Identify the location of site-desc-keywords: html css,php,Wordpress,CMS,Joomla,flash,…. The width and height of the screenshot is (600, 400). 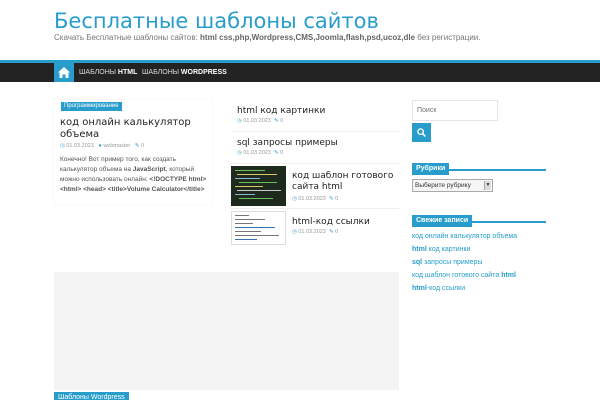
(308, 37).